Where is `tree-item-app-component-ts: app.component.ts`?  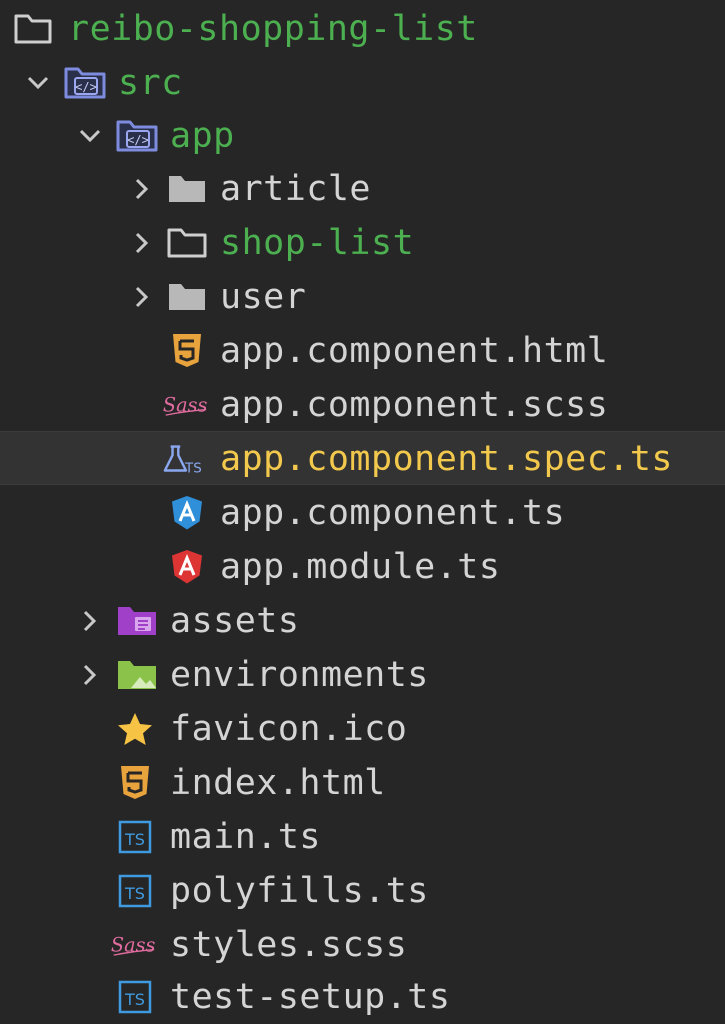
tree-item-app-component-ts: app.component.ts is located at coordinates (362, 513).